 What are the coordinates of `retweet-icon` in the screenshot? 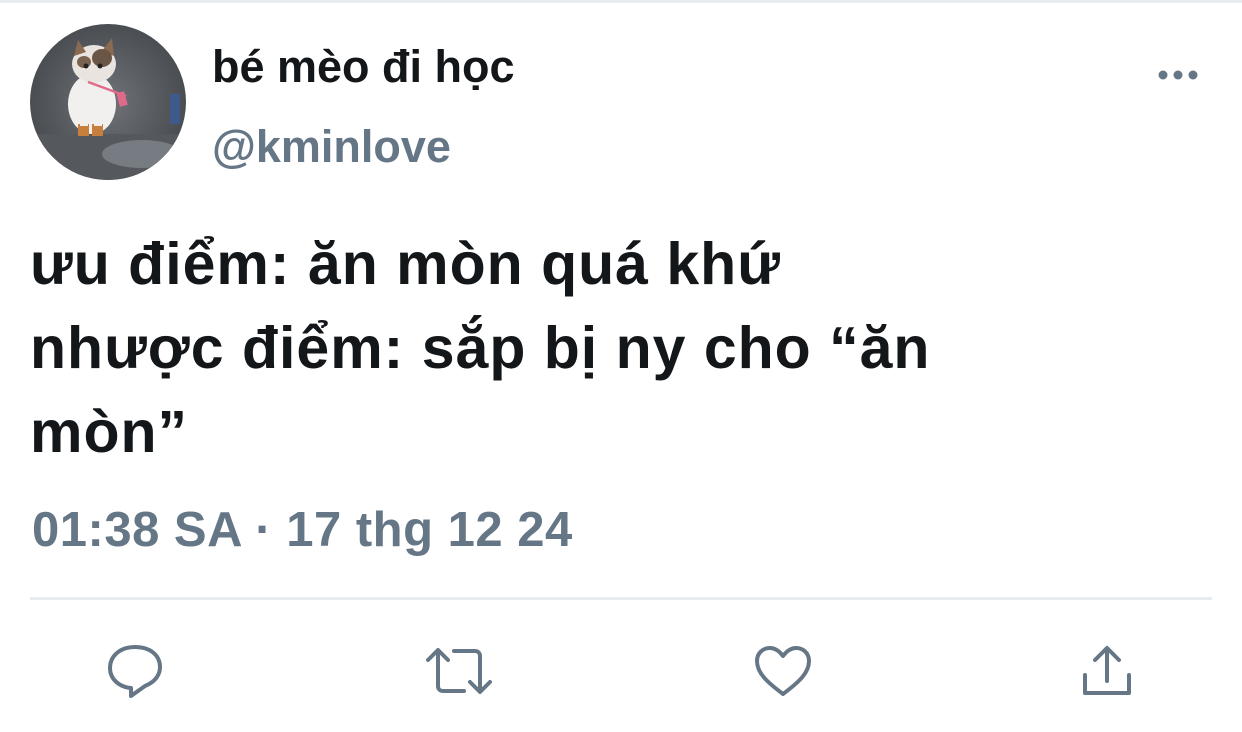 It's located at (459, 671).